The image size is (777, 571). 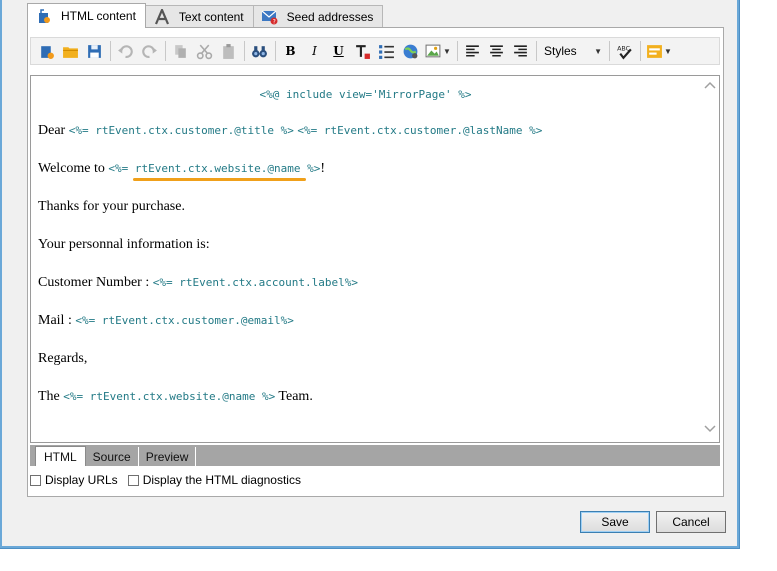 I want to click on html-content-icon, so click(x=44, y=16).